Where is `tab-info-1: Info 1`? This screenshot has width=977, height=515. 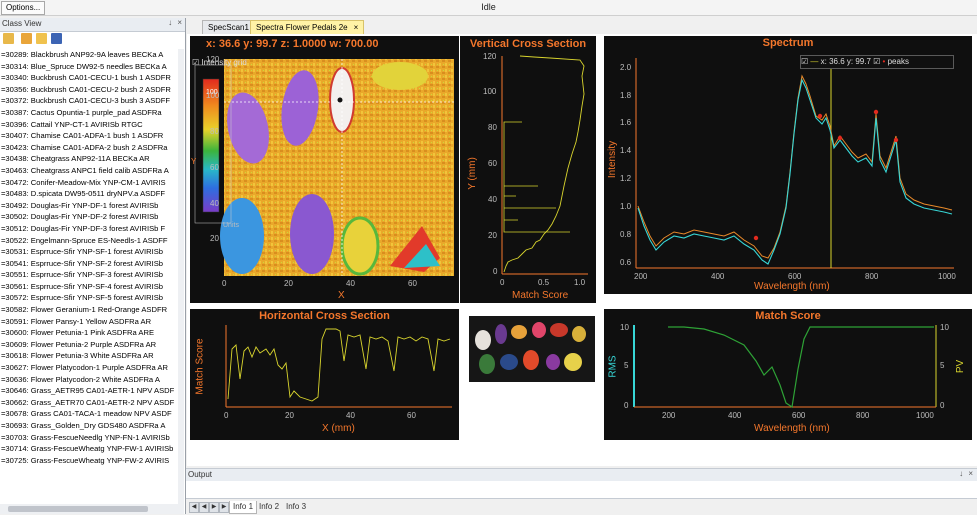
tab-info-1: Info 1 is located at coordinates (243, 507).